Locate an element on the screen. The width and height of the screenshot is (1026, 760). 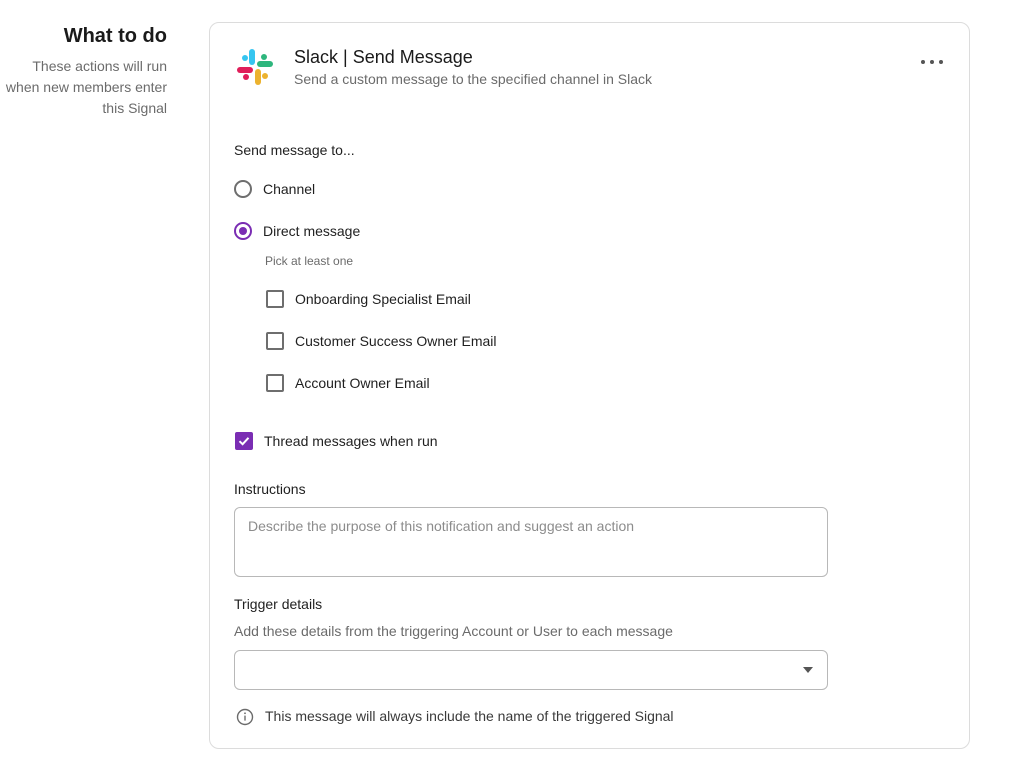
checkbox-label: Thread messages when run is located at coordinates (351, 441).